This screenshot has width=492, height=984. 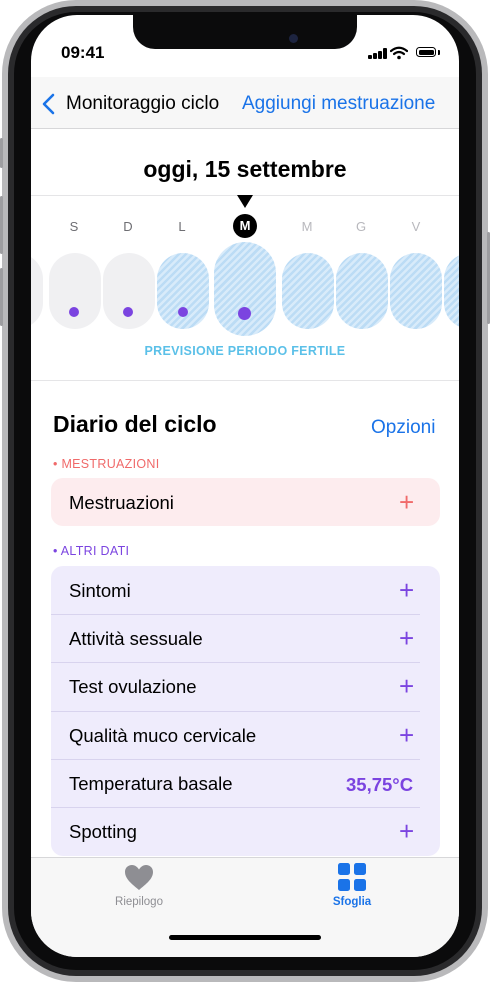 What do you see at coordinates (406, 638) in the screenshot?
I see `add-sexual-activity-icon: +` at bounding box center [406, 638].